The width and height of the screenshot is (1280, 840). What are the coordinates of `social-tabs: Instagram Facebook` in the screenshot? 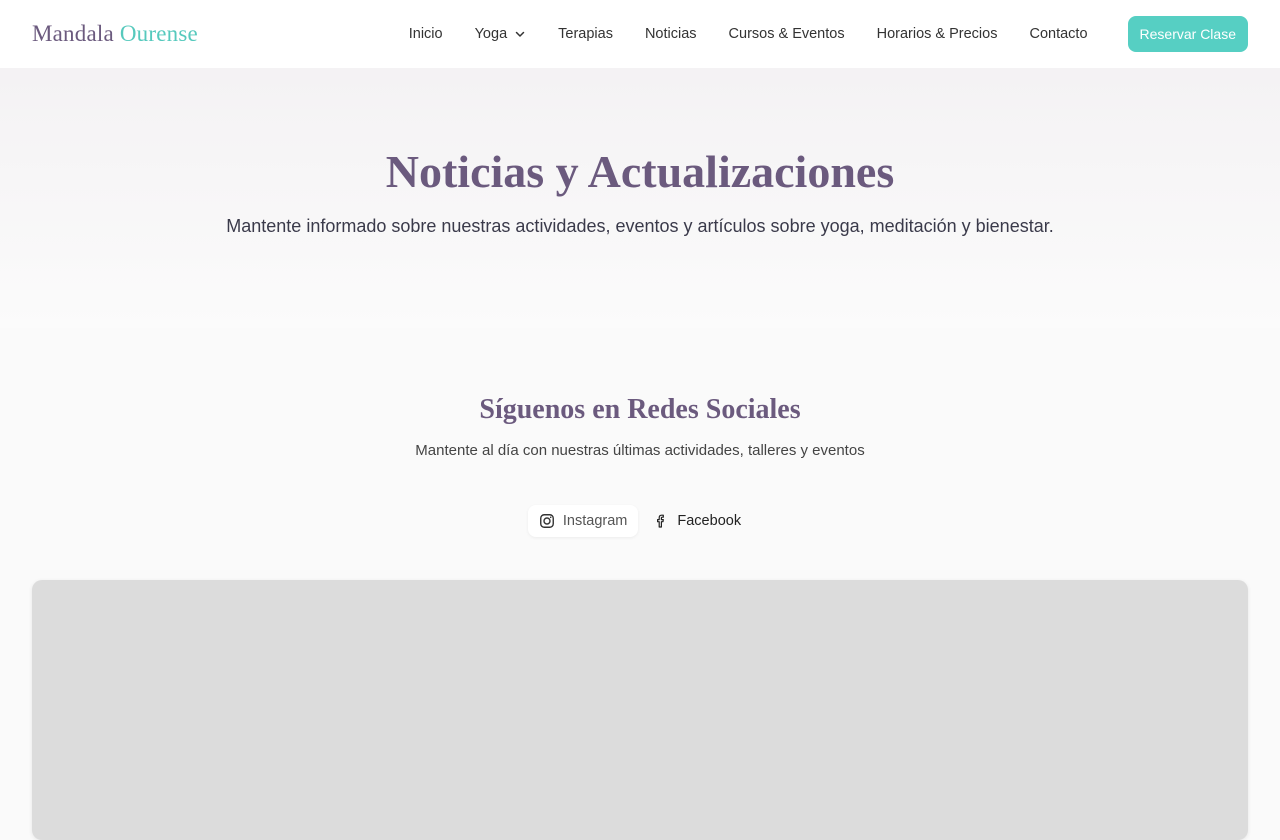 It's located at (640, 521).